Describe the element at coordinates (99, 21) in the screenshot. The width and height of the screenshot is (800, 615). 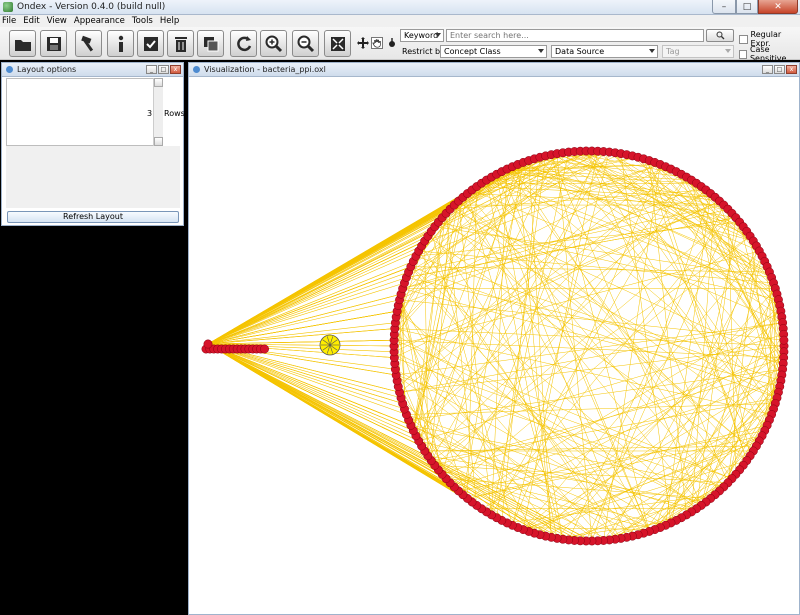
I see `menu-appearance: Appearance` at that location.